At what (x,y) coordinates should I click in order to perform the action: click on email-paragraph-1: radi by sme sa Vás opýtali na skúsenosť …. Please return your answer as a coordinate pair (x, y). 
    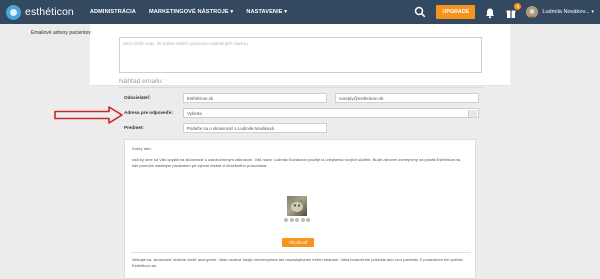
    Looking at the image, I should click on (297, 162).